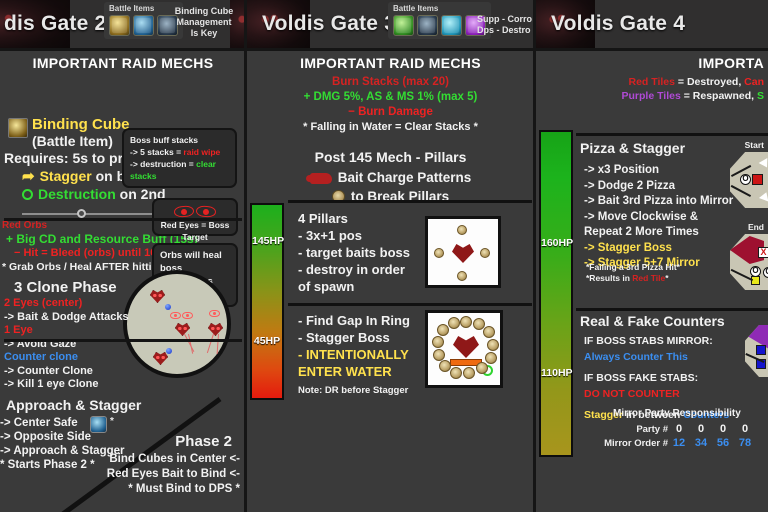 The height and width of the screenshot is (512, 768). I want to click on gate-4-mech-title: IMPORTA, so click(731, 63).